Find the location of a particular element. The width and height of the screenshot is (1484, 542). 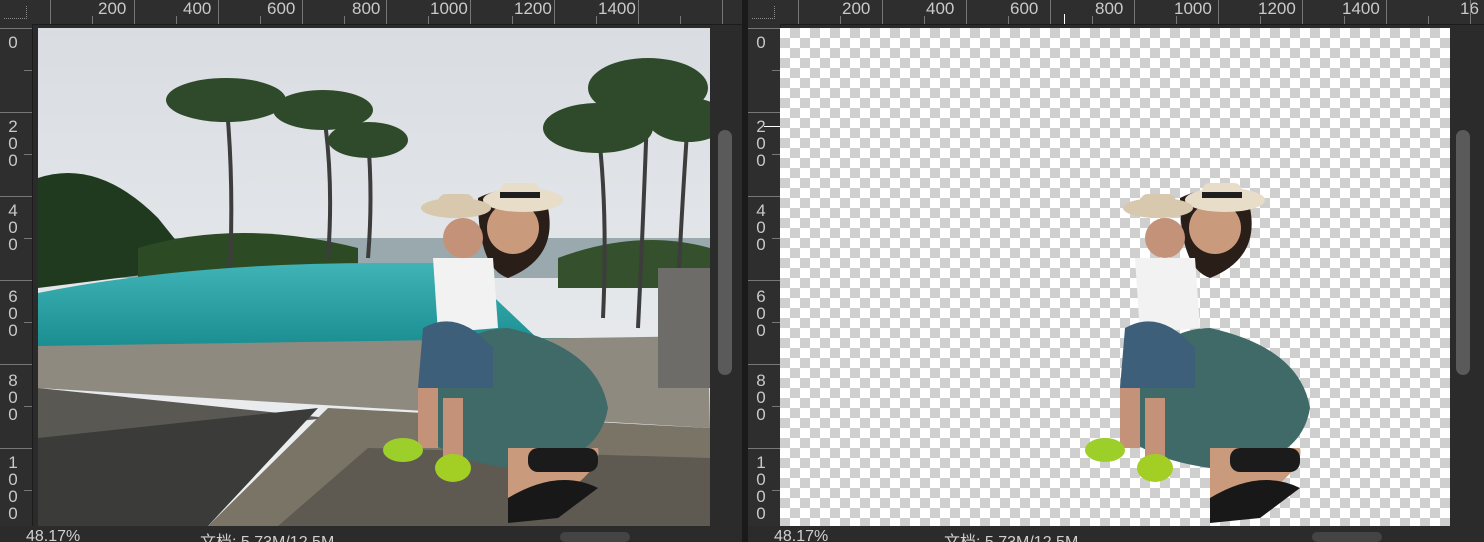

ruler-origin-left is located at coordinates (16, 12).